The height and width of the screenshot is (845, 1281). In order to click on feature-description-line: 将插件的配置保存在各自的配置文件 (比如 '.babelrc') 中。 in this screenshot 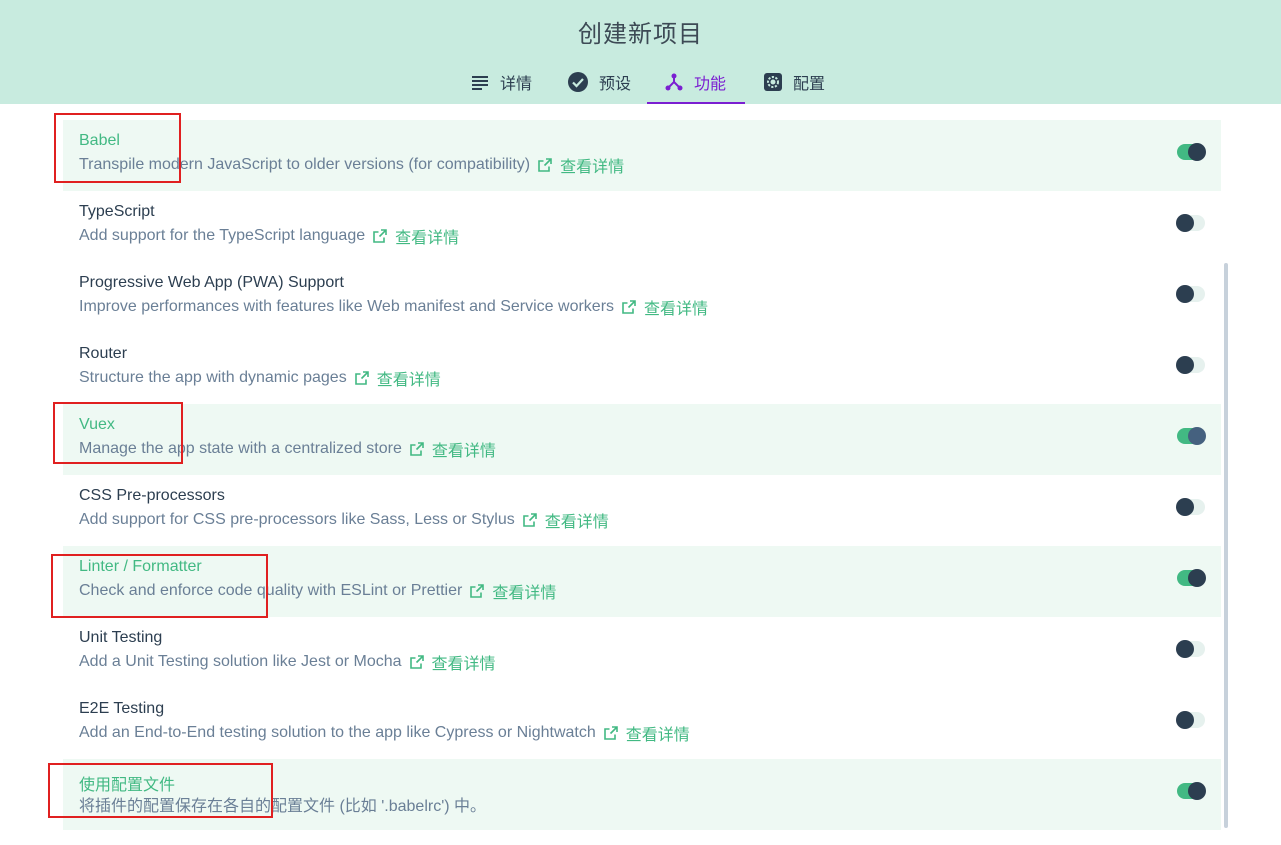, I will do `click(282, 804)`.